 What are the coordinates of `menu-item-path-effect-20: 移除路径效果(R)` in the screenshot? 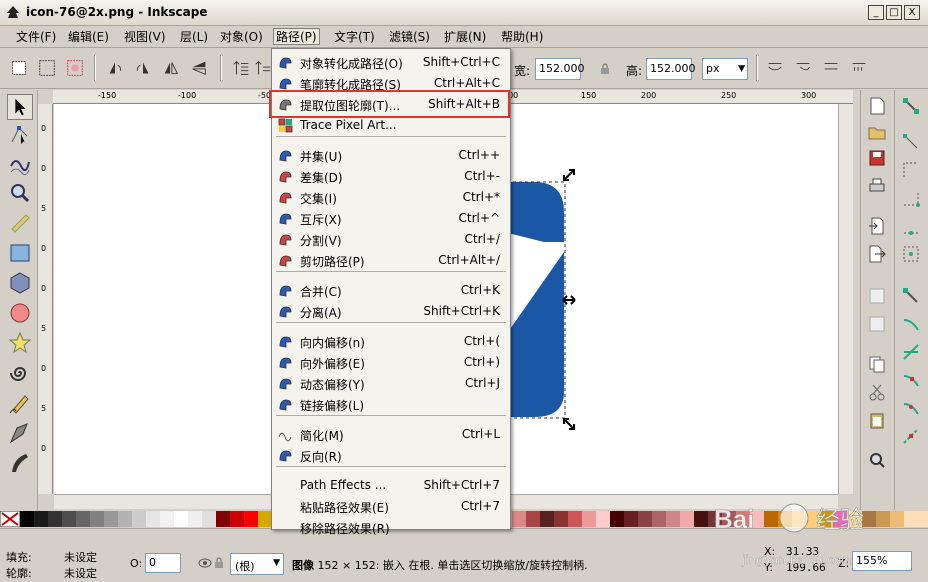 It's located at (391, 527).